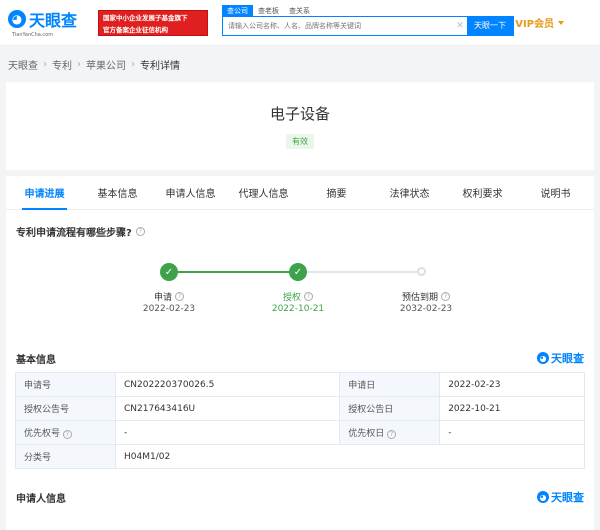  I want to click on process-title: 专利申请流程有哪些步骤? ?, so click(80, 231).